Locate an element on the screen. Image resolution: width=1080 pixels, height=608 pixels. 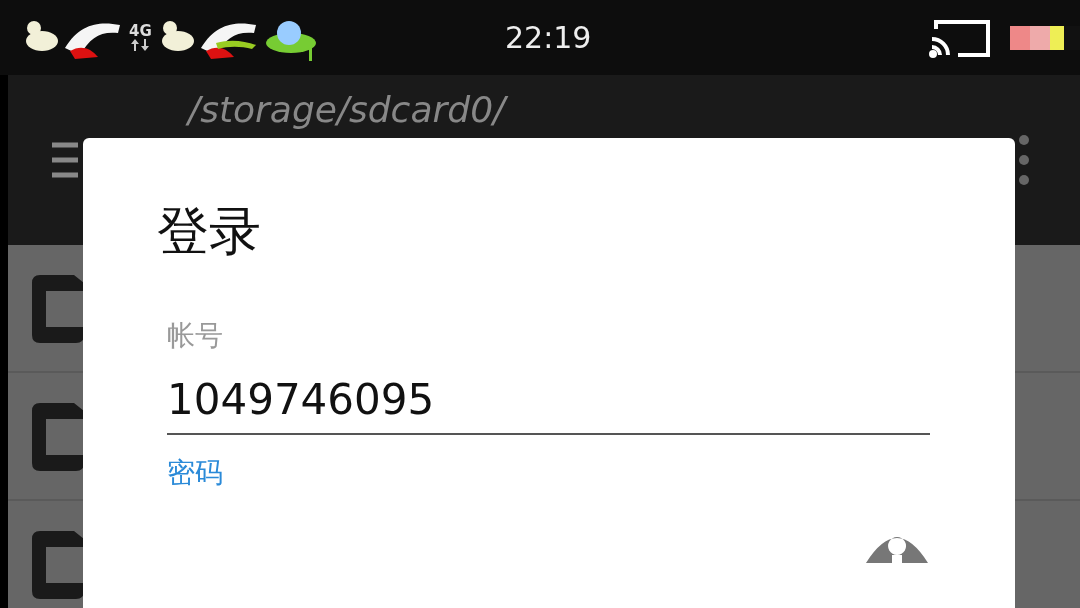
data-arrows-icon is located at coordinates (140, 45).